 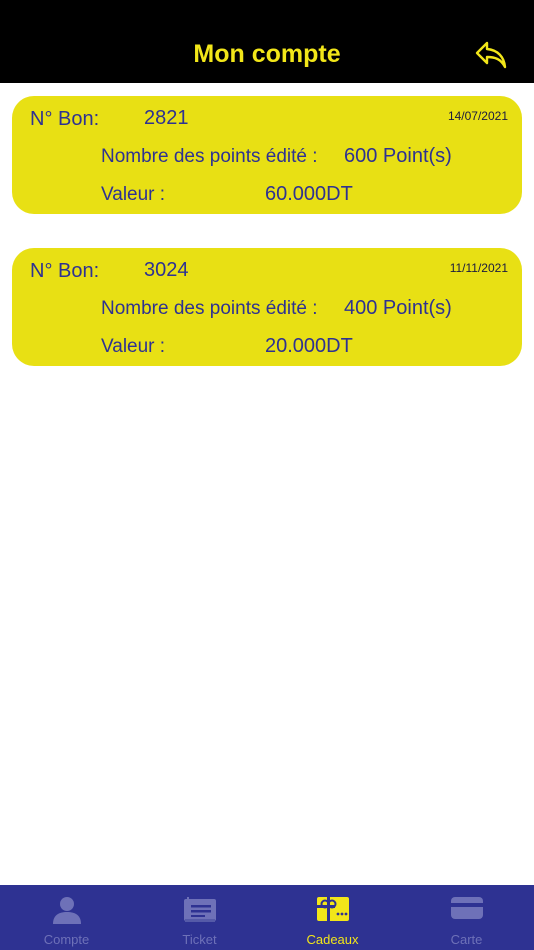 What do you see at coordinates (66, 910) in the screenshot?
I see `user-icon` at bounding box center [66, 910].